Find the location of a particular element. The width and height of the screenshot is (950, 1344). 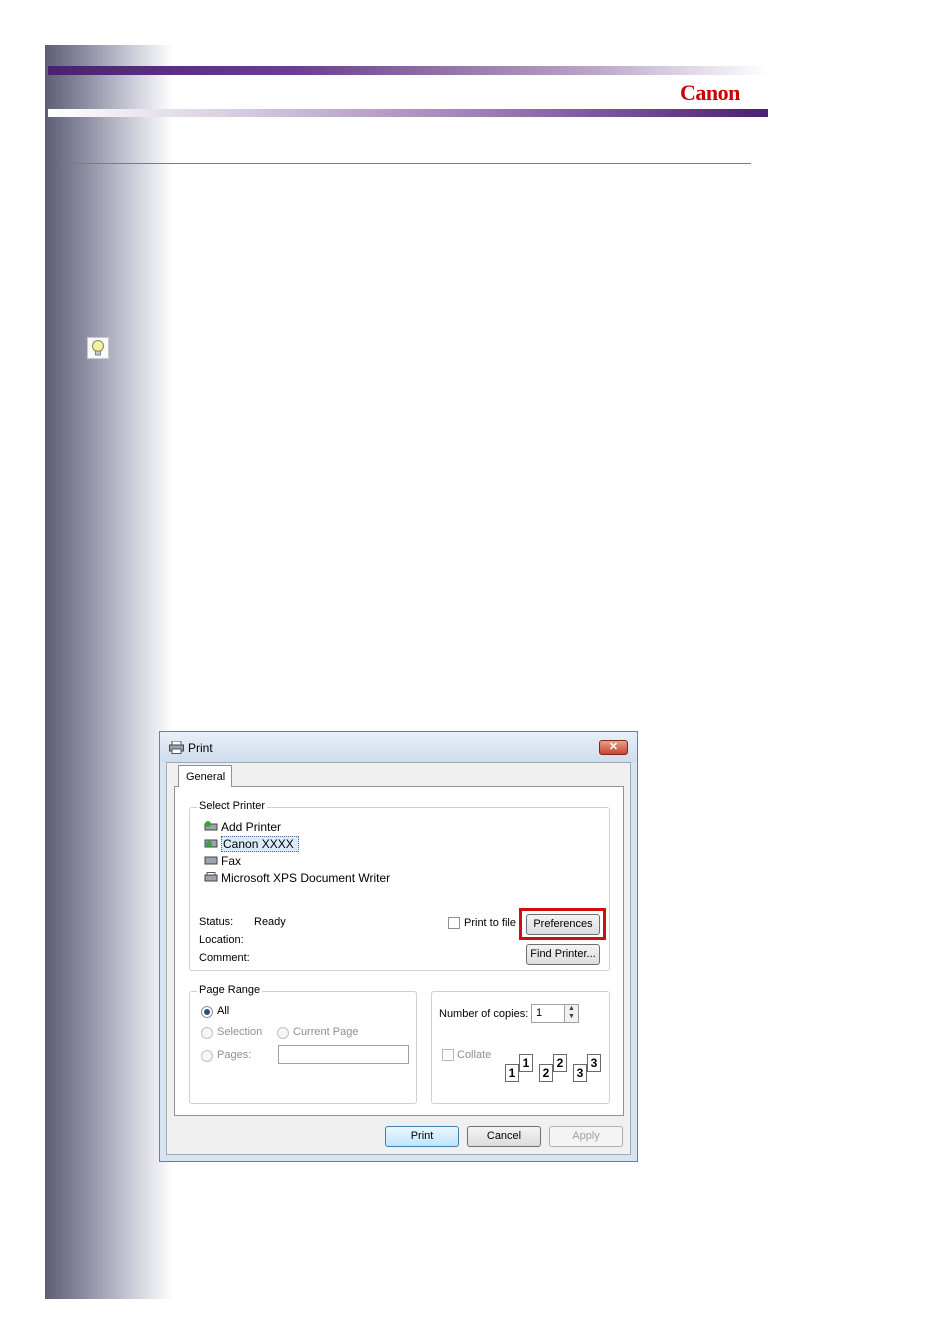

header-band-top is located at coordinates (408, 70).